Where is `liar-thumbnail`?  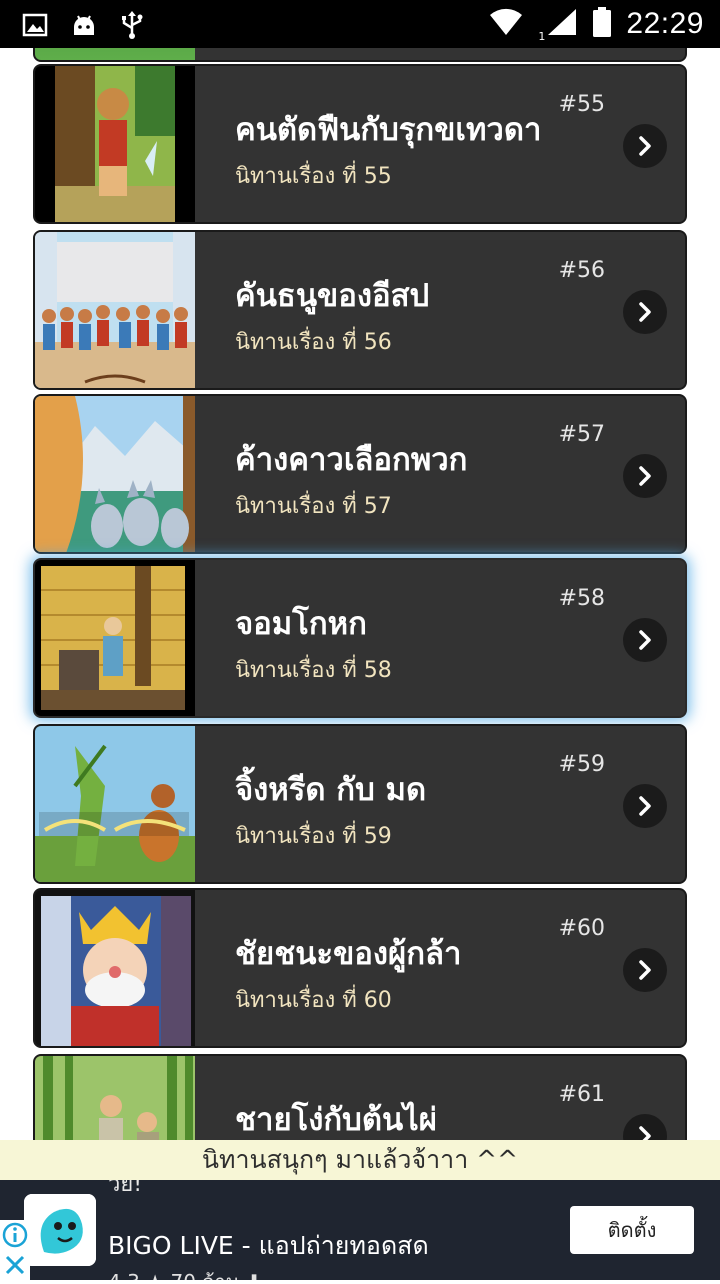
liar-thumbnail is located at coordinates (115, 638).